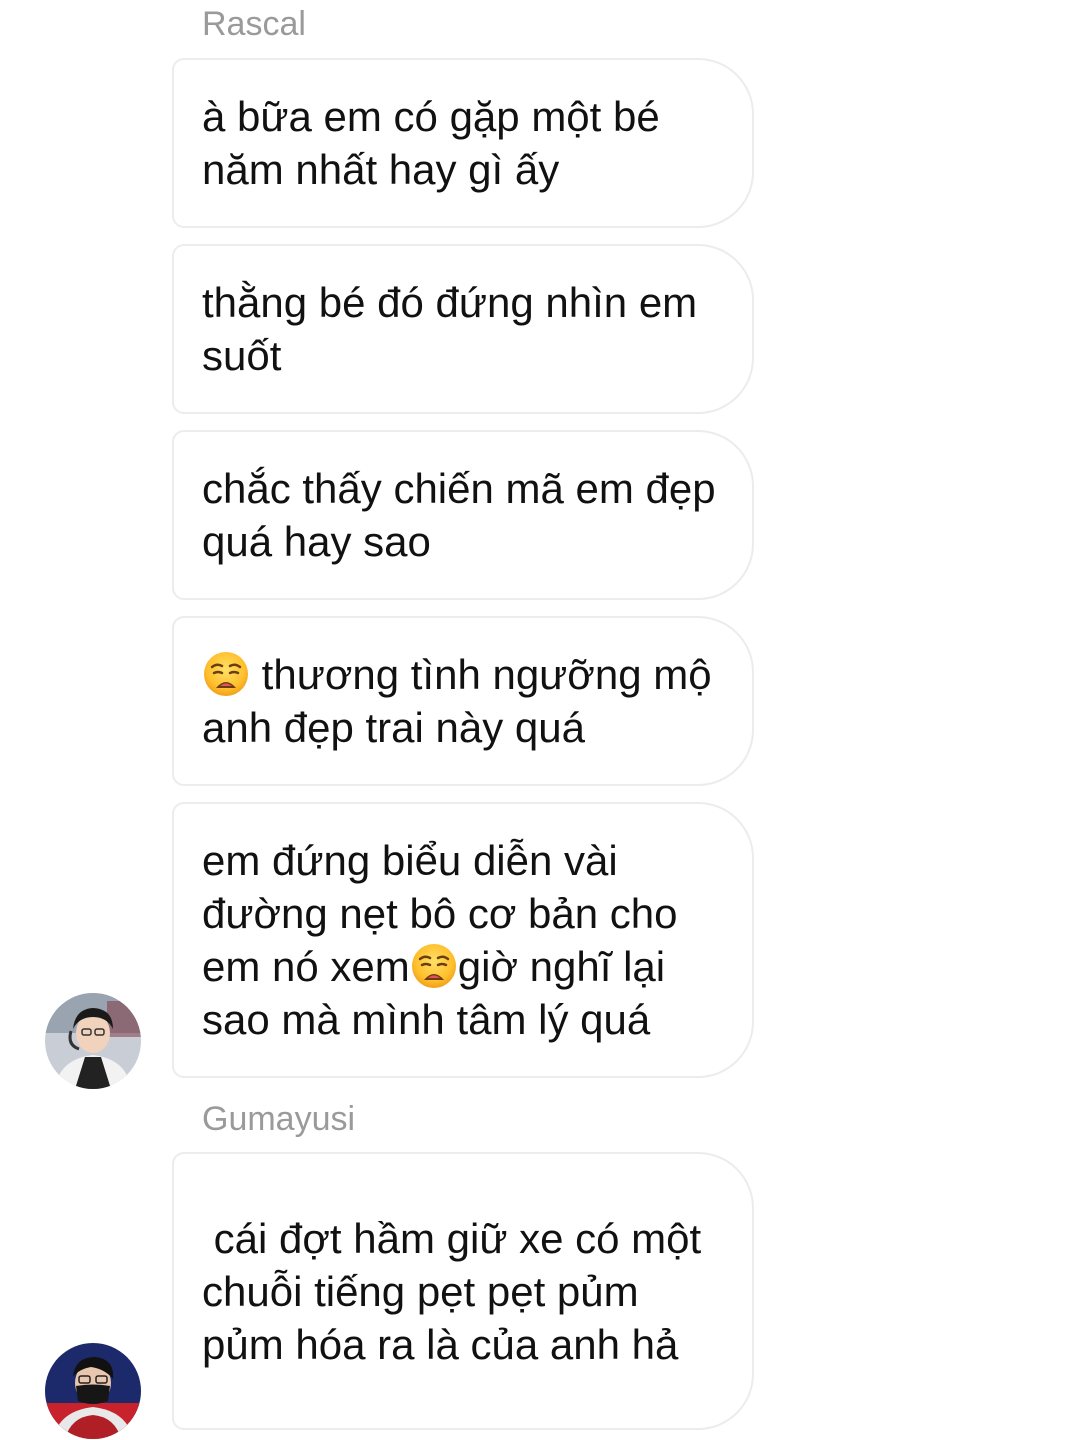 This screenshot has height=1440, width=1080. What do you see at coordinates (279, 1119) in the screenshot?
I see `sender-name-gumayusi: Gumayusi` at bounding box center [279, 1119].